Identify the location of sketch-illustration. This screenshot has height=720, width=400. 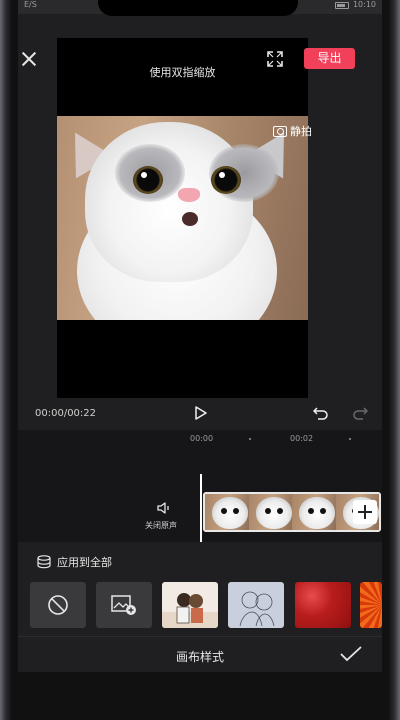
(257, 609).